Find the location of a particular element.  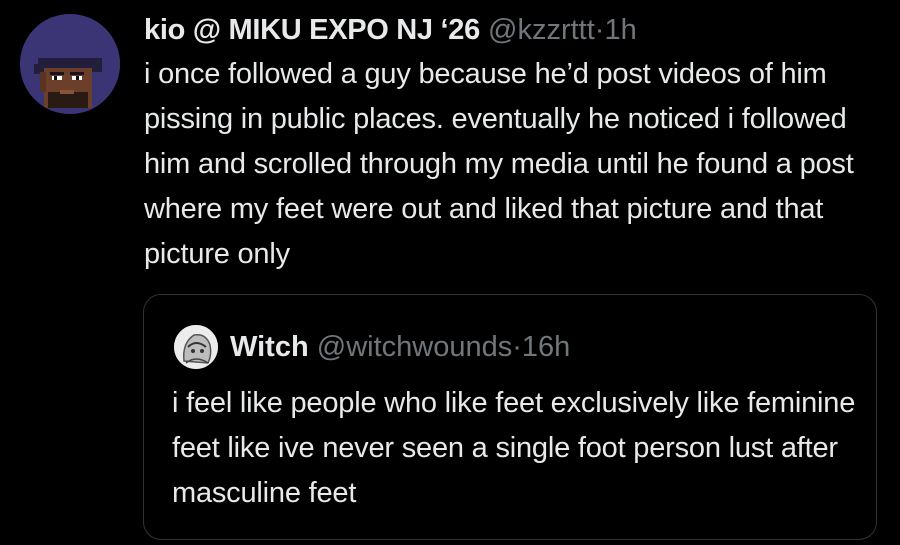

profile-avatar is located at coordinates (70, 64).